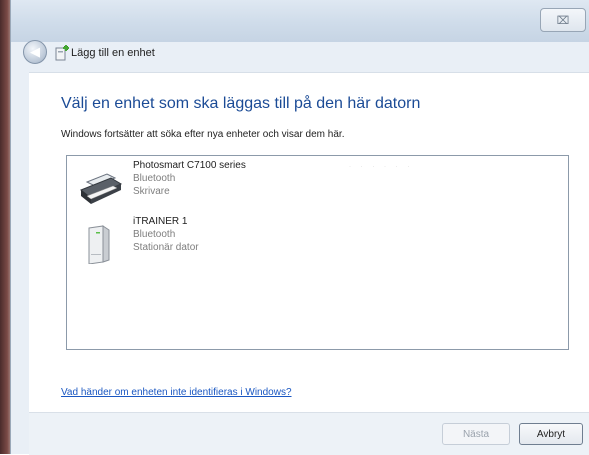  Describe the element at coordinates (113, 53) in the screenshot. I see `window-title: Lägg till en enhet` at that location.